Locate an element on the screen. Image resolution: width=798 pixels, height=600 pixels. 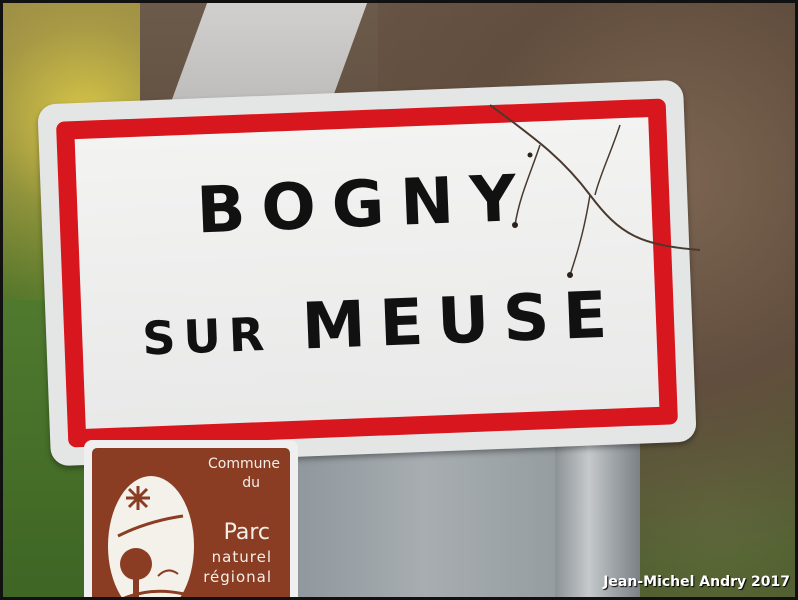
park-sign-panel: Commune du Parc naturel régional is located at coordinates (191, 524).